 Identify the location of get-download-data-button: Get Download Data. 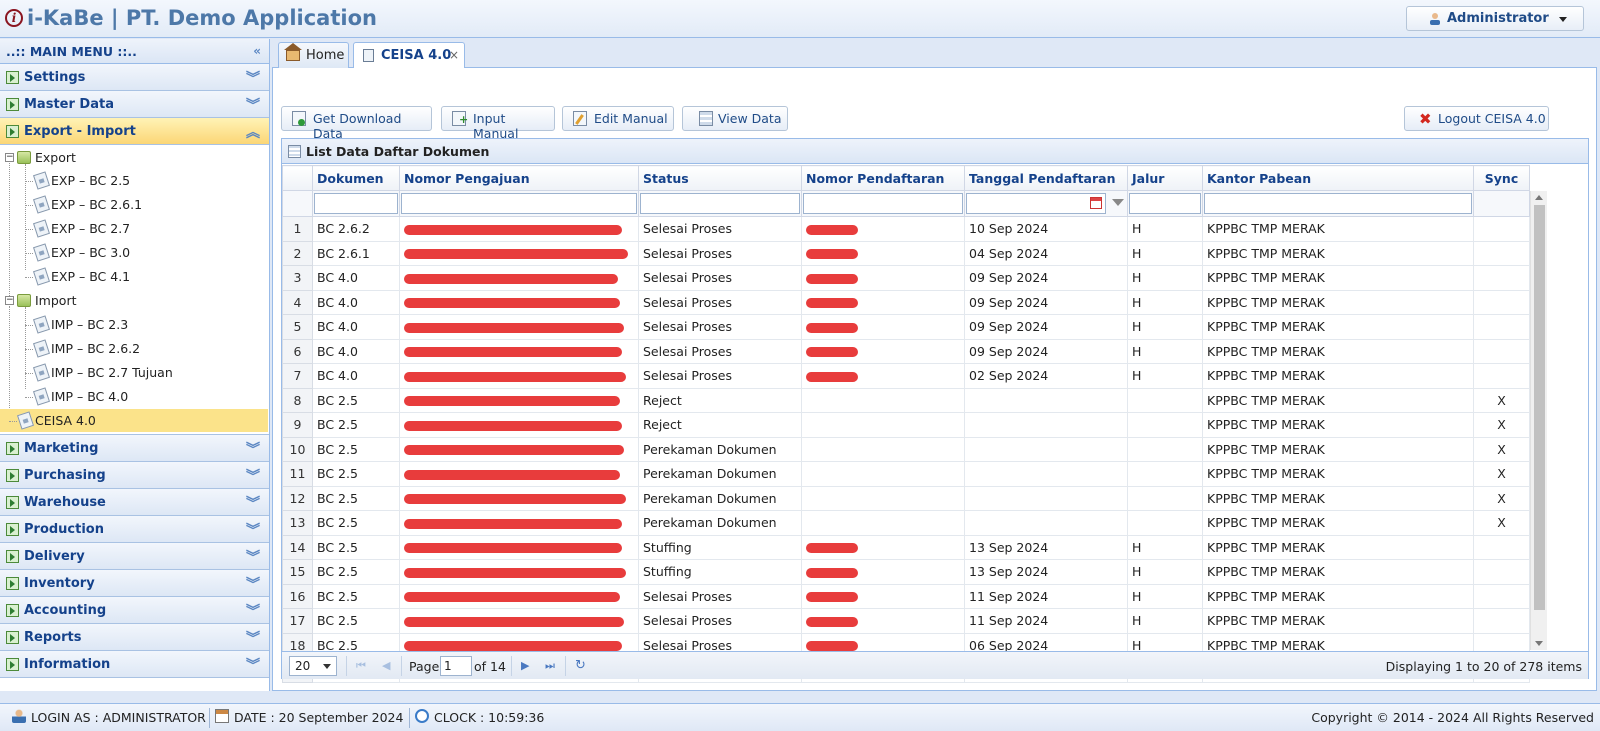
(356, 123).